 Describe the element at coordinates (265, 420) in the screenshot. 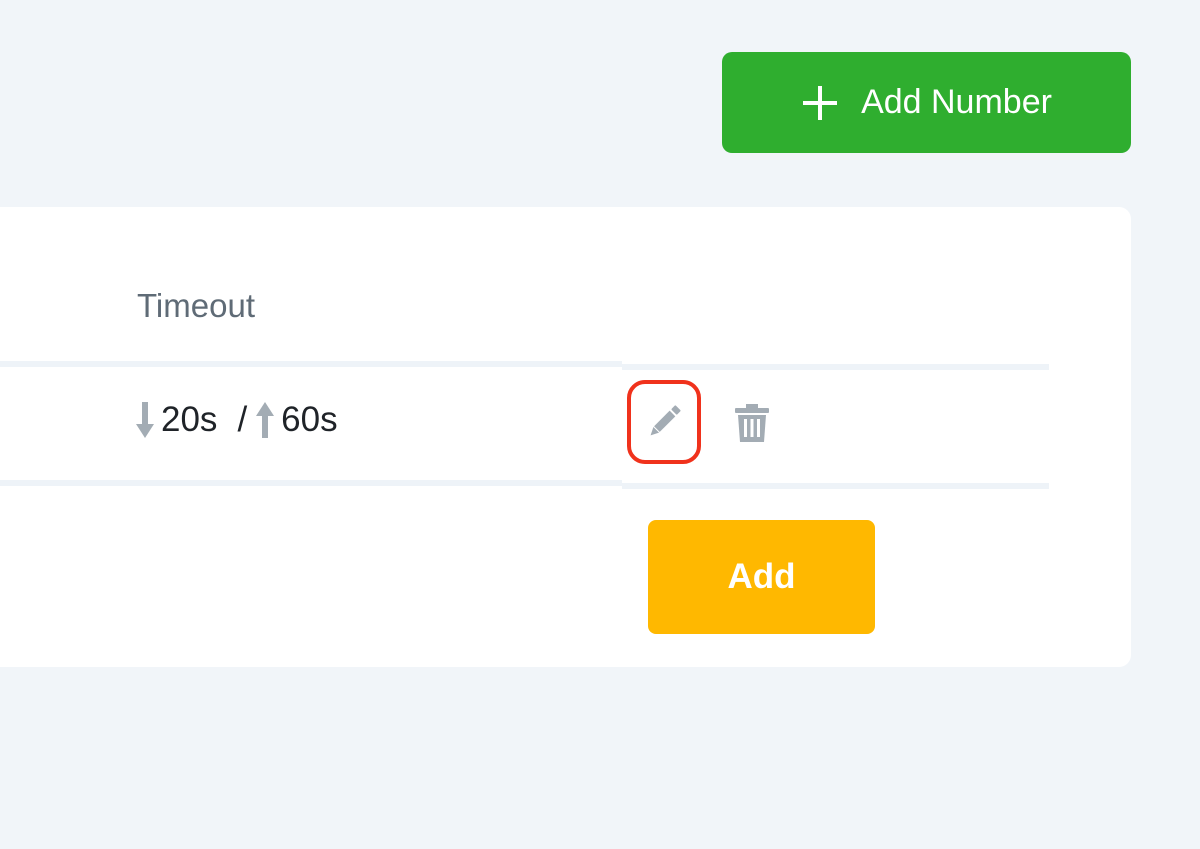

I see `arrow-up-icon` at that location.